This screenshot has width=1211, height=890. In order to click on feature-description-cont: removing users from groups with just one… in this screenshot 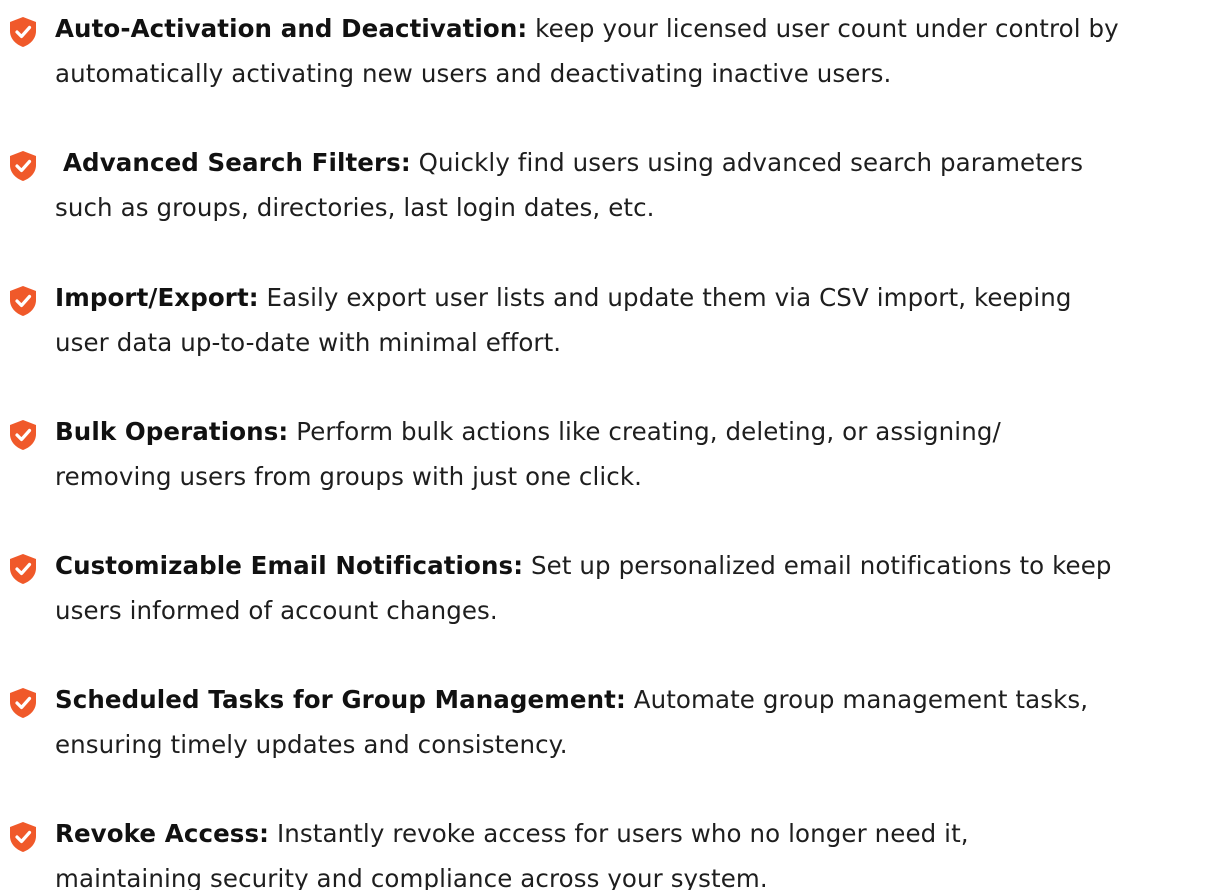, I will do `click(349, 476)`.